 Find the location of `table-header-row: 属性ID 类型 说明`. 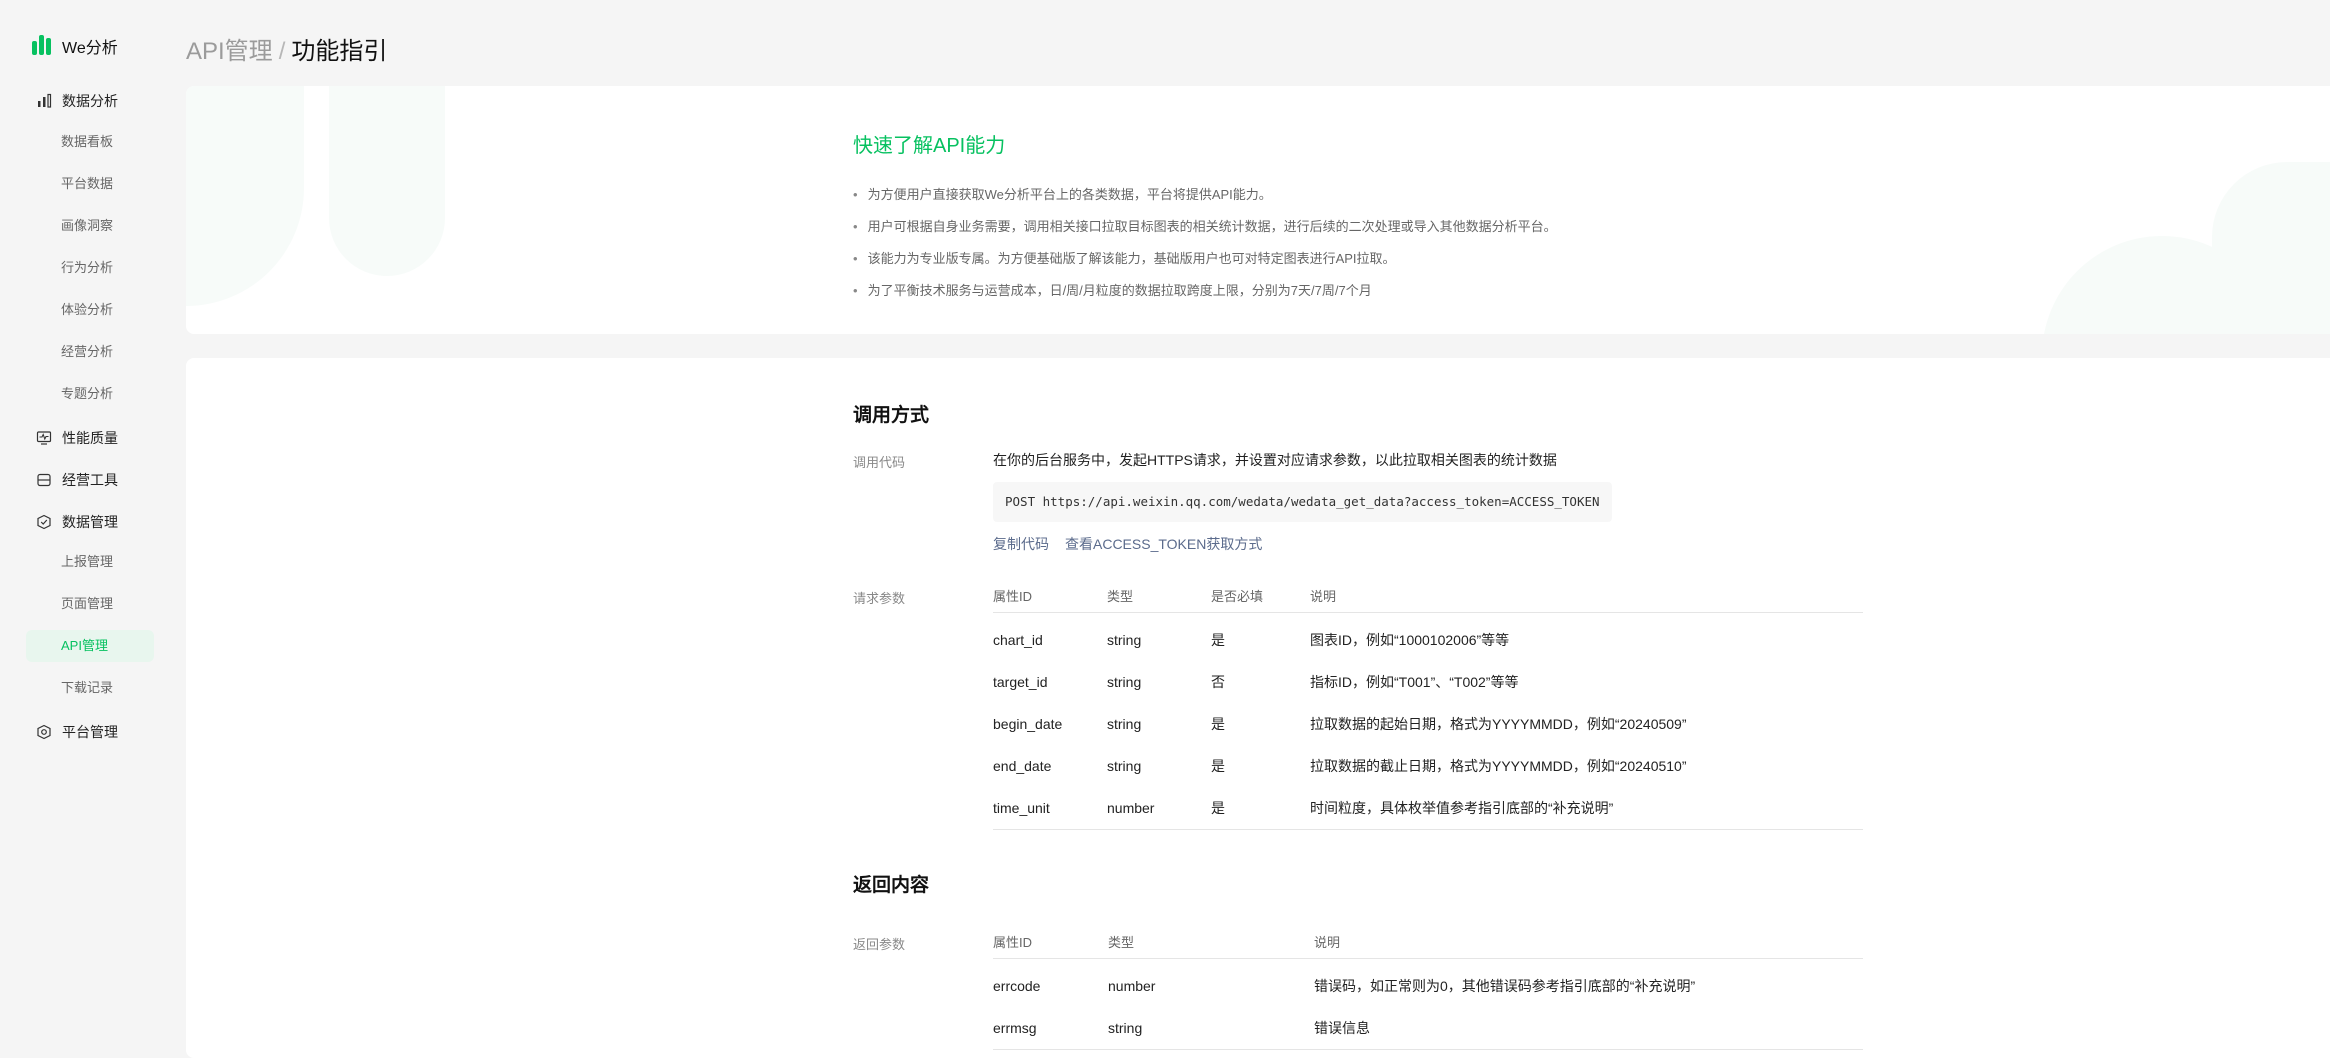

table-header-row: 属性ID 类型 说明 is located at coordinates (1428, 941).